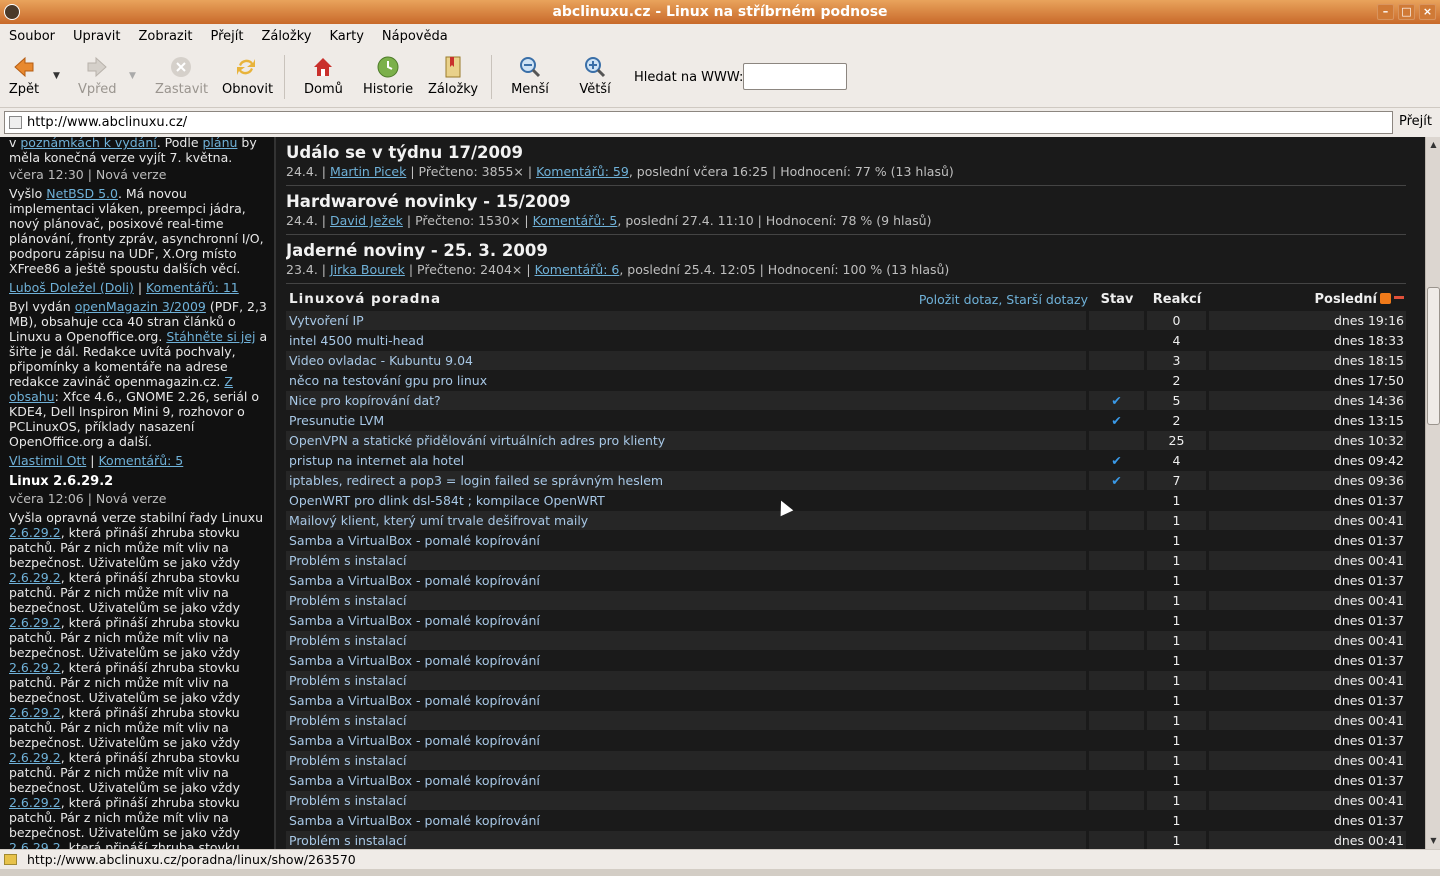 This screenshot has height=876, width=1440. I want to click on forward-button: Vpřed, so click(97, 76).